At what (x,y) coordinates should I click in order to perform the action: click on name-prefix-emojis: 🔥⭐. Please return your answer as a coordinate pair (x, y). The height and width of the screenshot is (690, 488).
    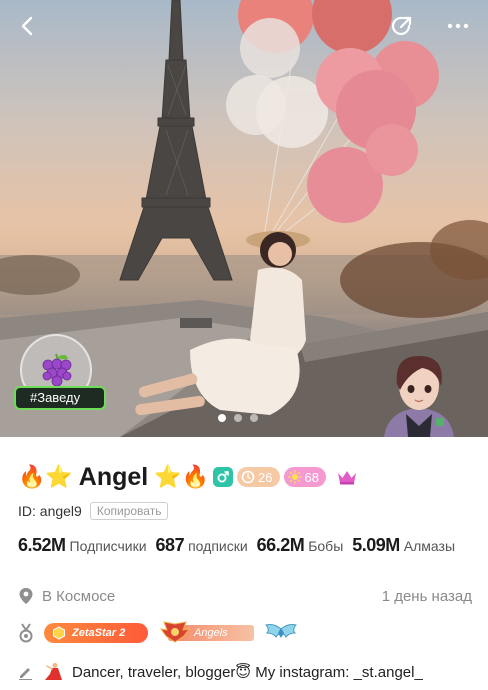
    Looking at the image, I should click on (45, 476).